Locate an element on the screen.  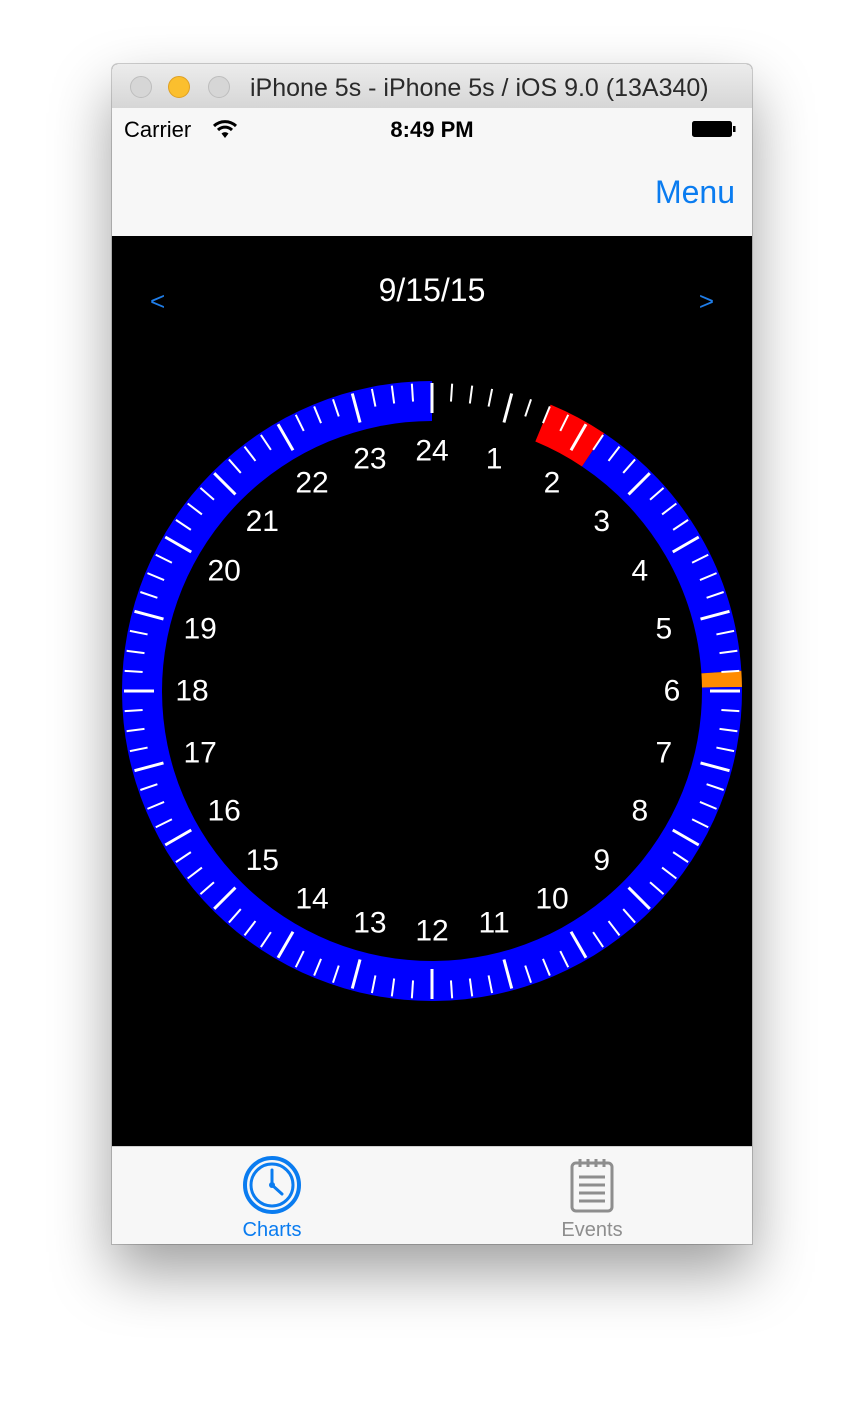
hour-label-7: 7 is located at coordinates (663, 753).